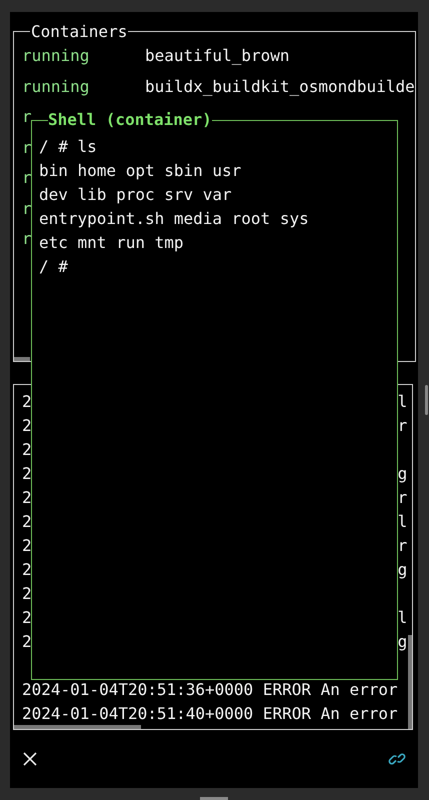  I want to click on log-line: 2024-01-04T20:51:36+0000 ERROR An error, so click(210, 690).